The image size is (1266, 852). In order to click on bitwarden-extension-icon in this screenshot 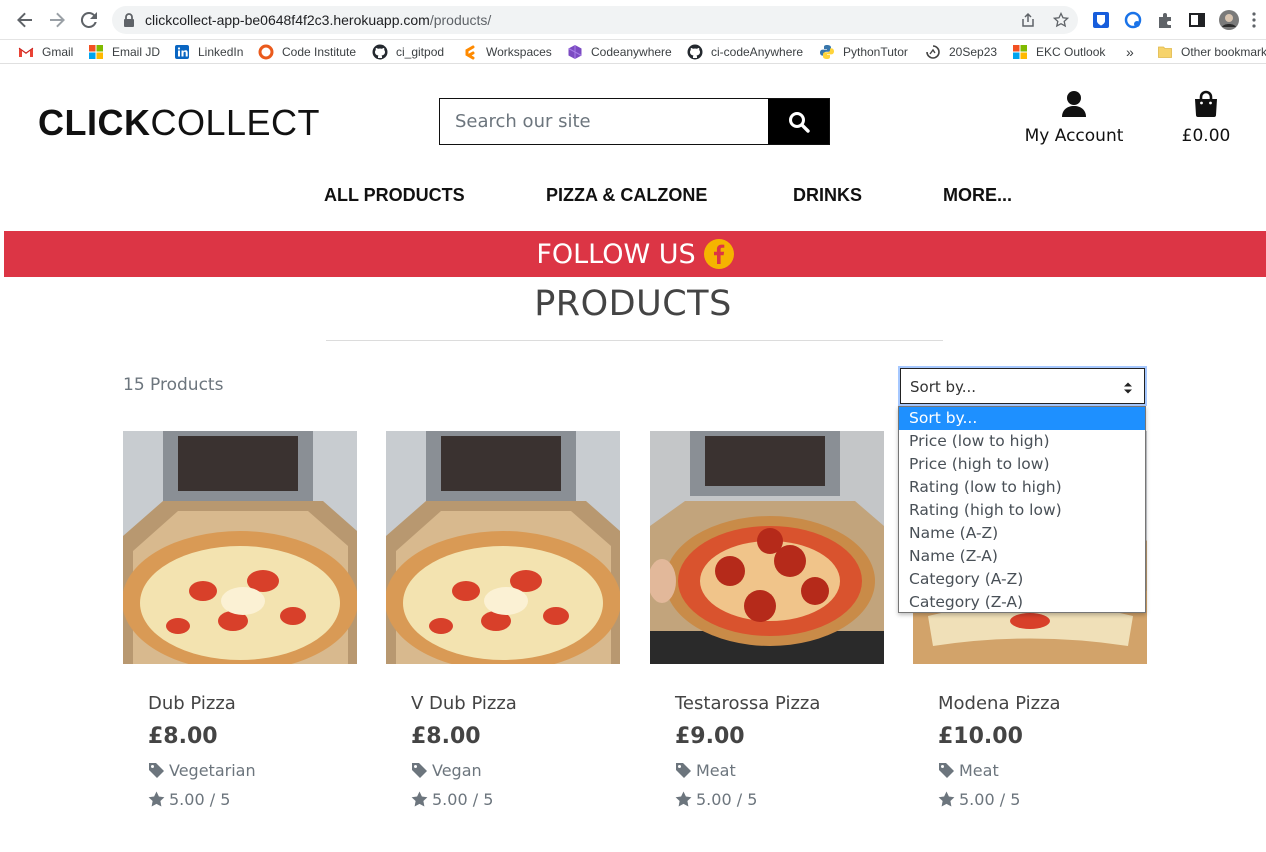, I will do `click(1101, 20)`.